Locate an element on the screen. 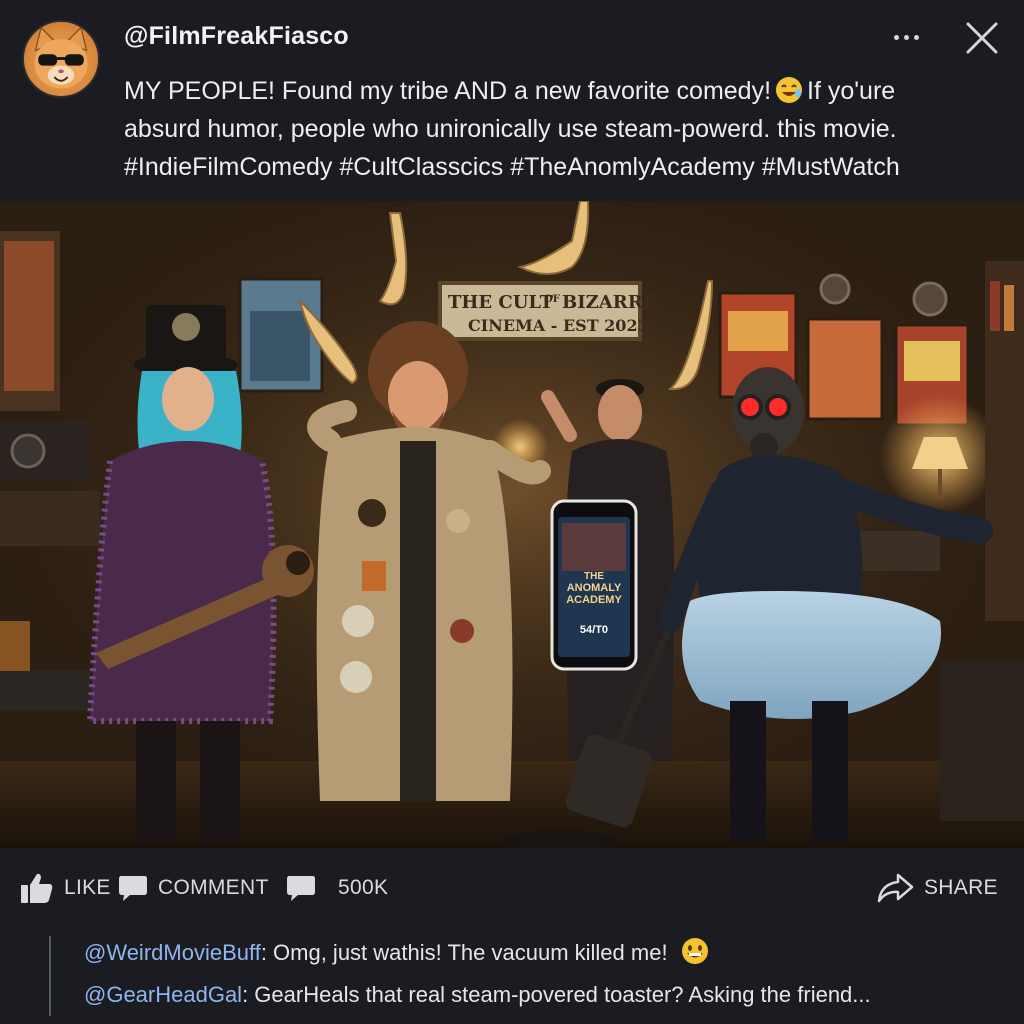  phone-title-2: ANOMALY is located at coordinates (594, 588).